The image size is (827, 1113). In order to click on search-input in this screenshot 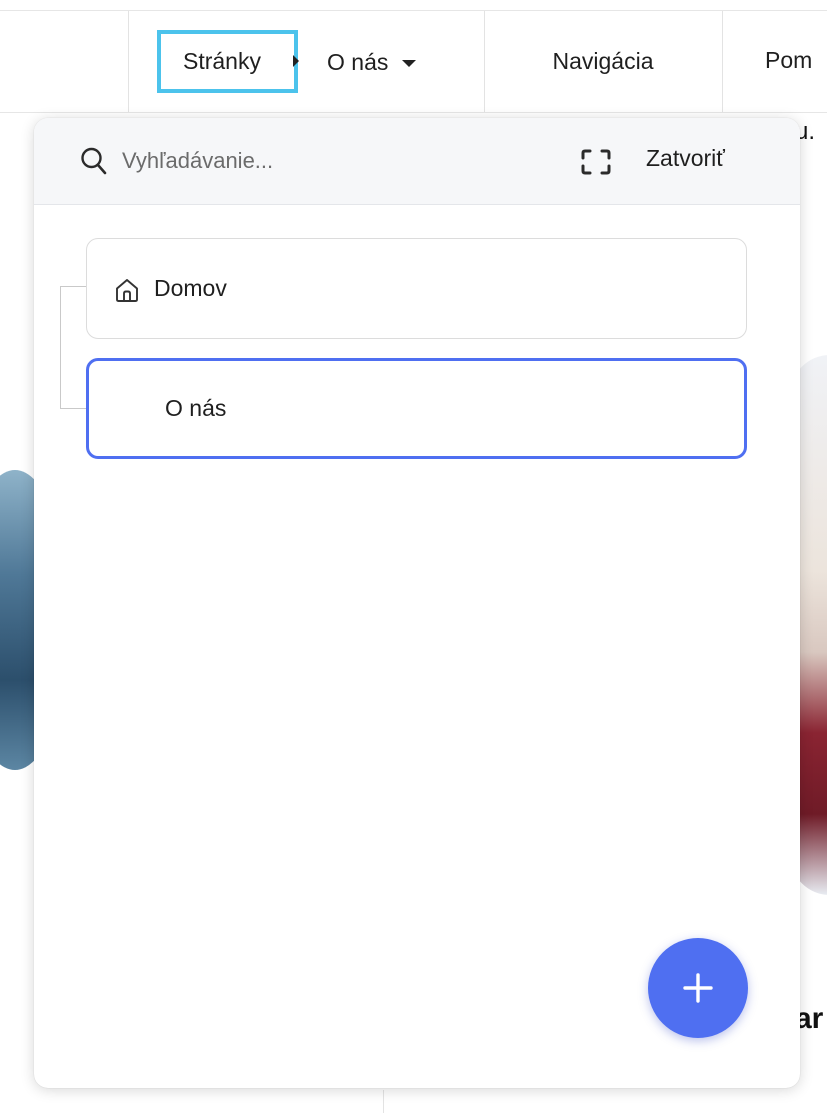, I will do `click(272, 161)`.